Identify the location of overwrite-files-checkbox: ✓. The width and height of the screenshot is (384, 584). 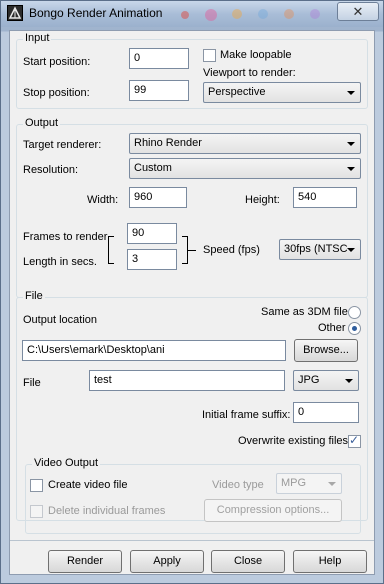
(354, 440).